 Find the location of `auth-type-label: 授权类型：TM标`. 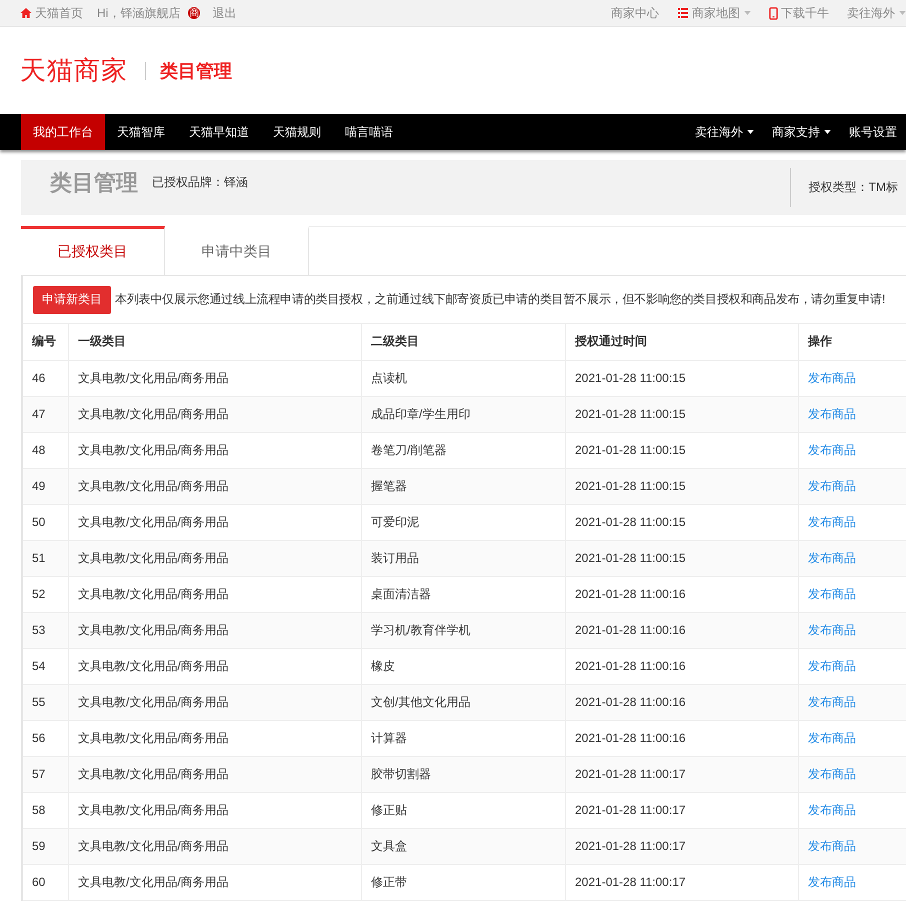

auth-type-label: 授权类型：TM标 is located at coordinates (848, 187).